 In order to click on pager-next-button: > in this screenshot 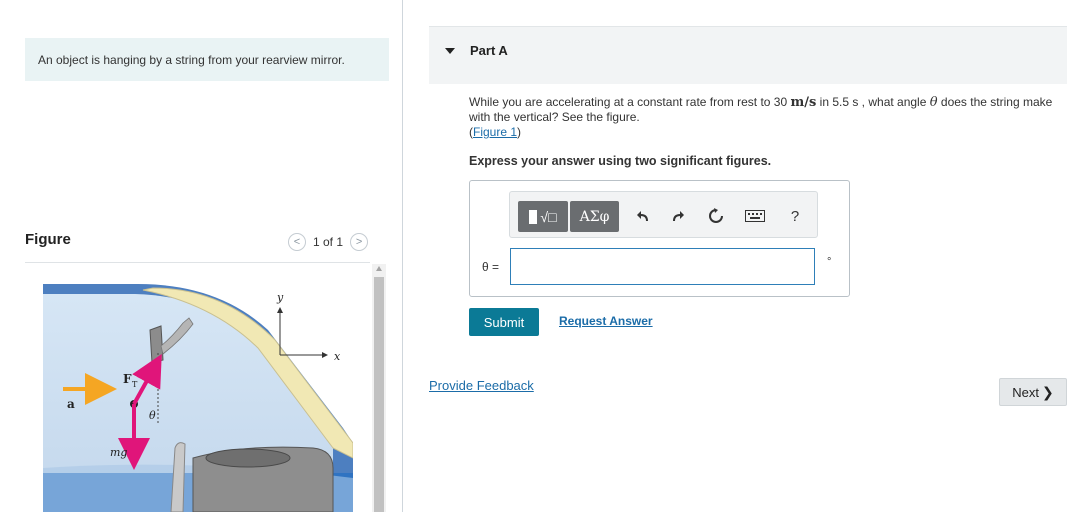, I will do `click(359, 242)`.